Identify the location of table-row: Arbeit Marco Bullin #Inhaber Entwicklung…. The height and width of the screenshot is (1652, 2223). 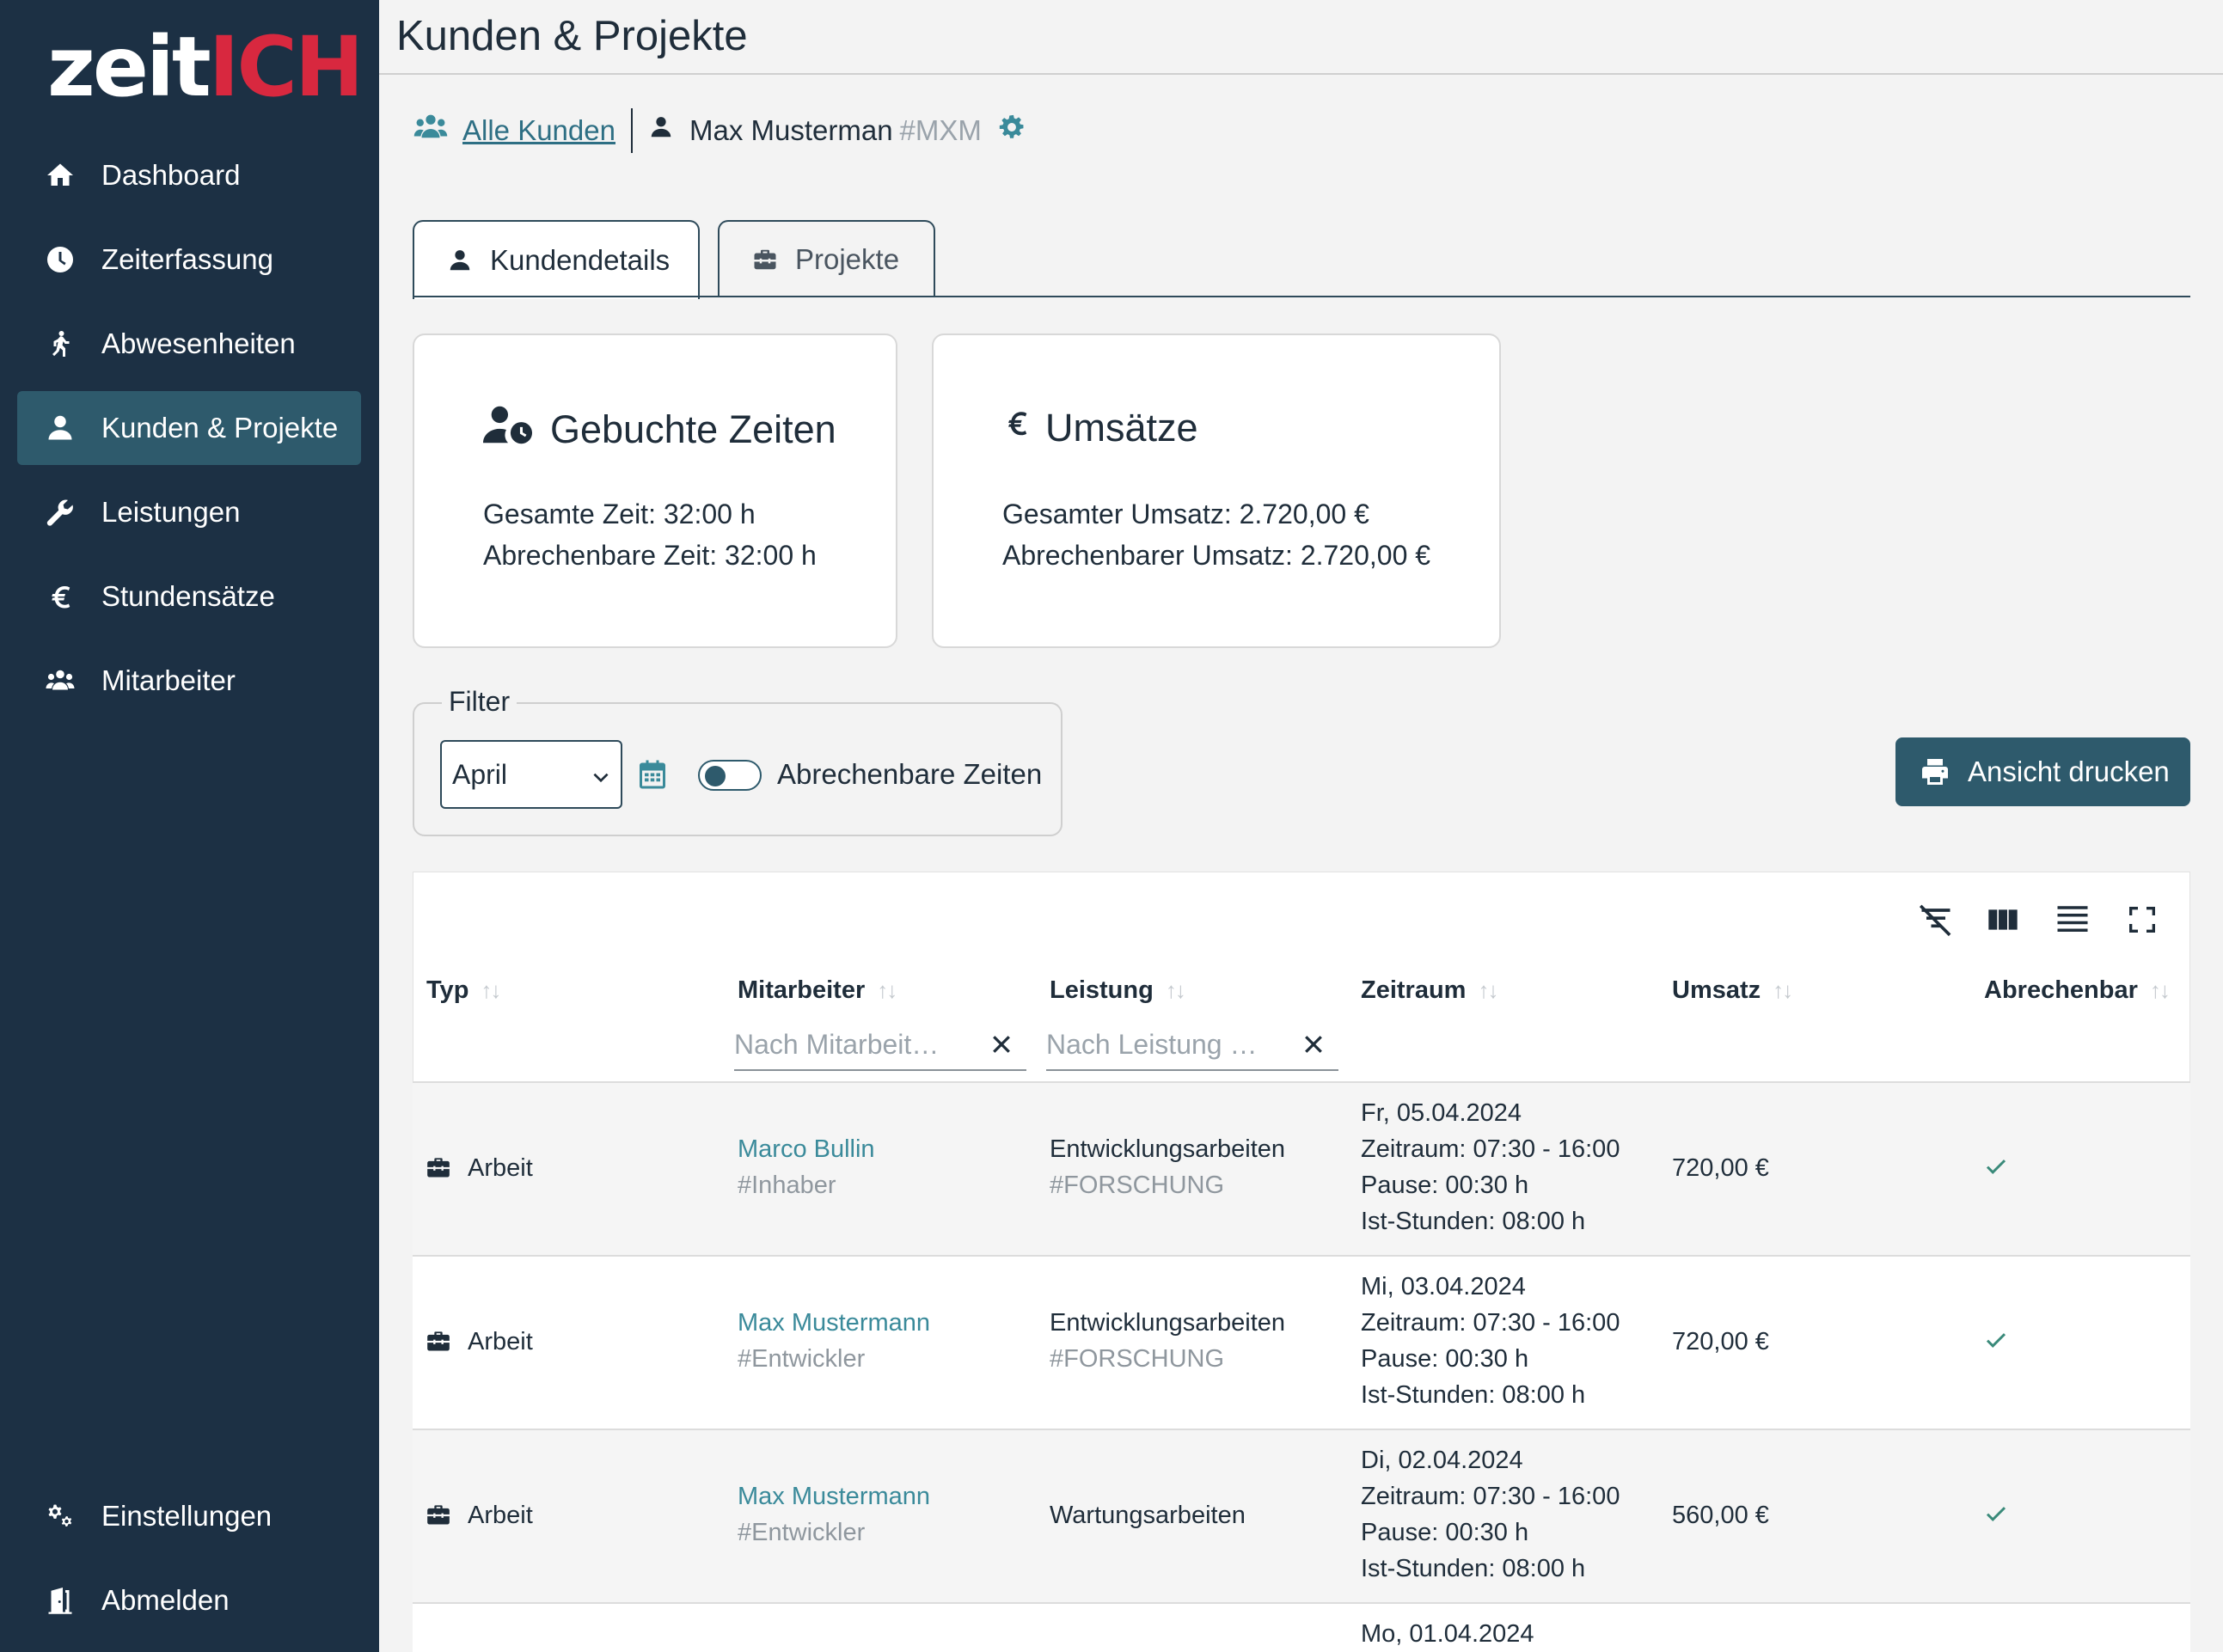
(1301, 1170).